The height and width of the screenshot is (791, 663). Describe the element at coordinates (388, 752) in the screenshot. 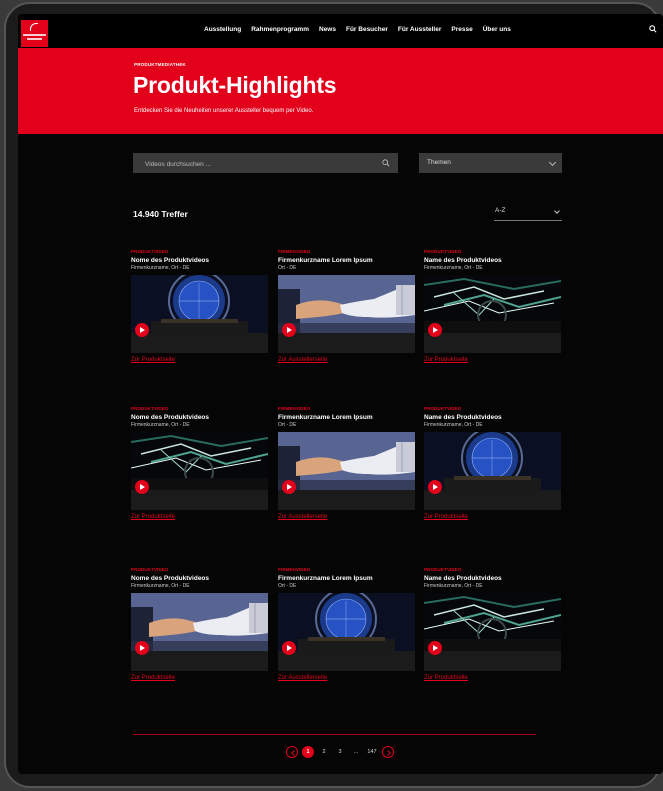

I see `chevron-right-icon` at that location.